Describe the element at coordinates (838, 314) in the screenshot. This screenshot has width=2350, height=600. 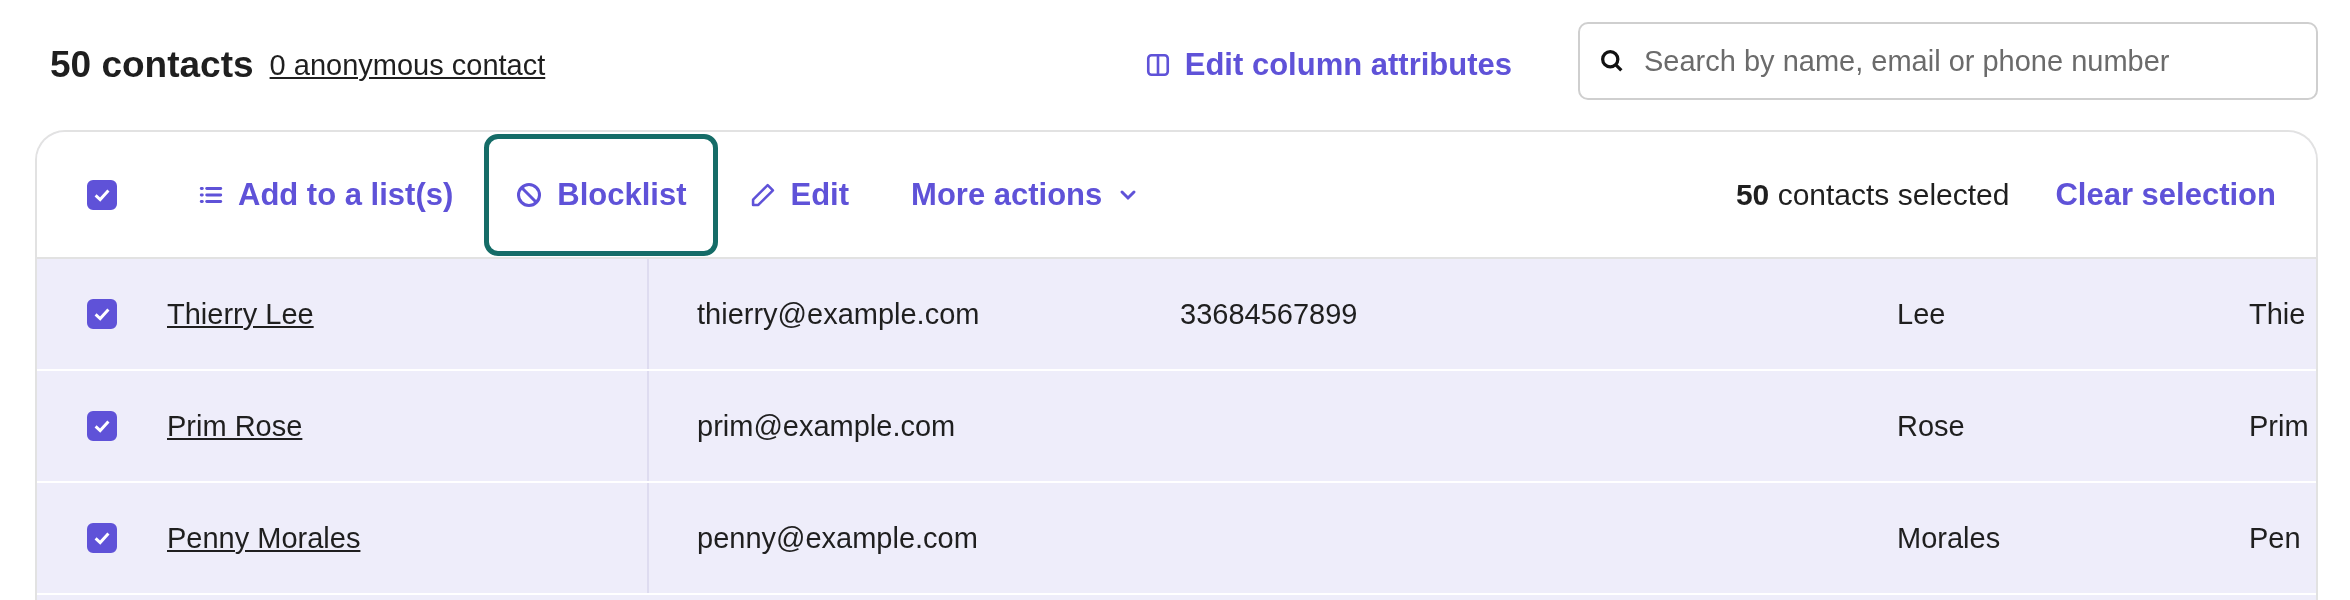
I see `email-cell: thierry@example.com` at that location.